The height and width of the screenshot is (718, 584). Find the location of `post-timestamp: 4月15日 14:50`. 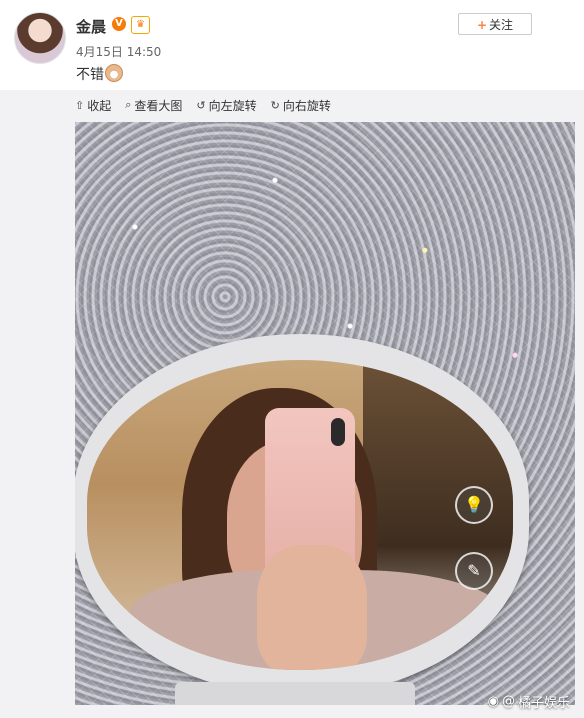

post-timestamp: 4月15日 14:50 is located at coordinates (118, 51).